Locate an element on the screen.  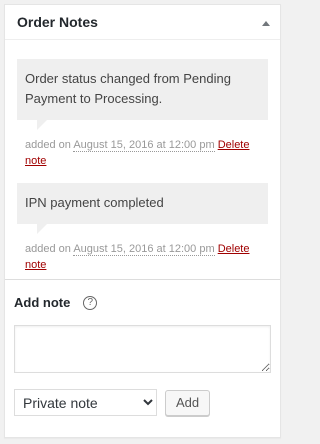
add-note-button: Add is located at coordinates (188, 402).